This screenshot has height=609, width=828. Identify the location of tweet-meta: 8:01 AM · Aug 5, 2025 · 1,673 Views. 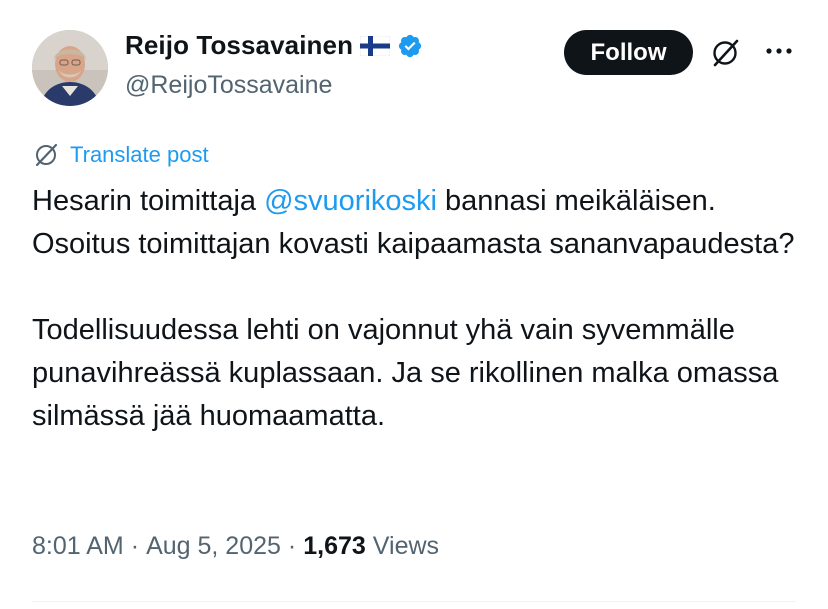
(235, 546).